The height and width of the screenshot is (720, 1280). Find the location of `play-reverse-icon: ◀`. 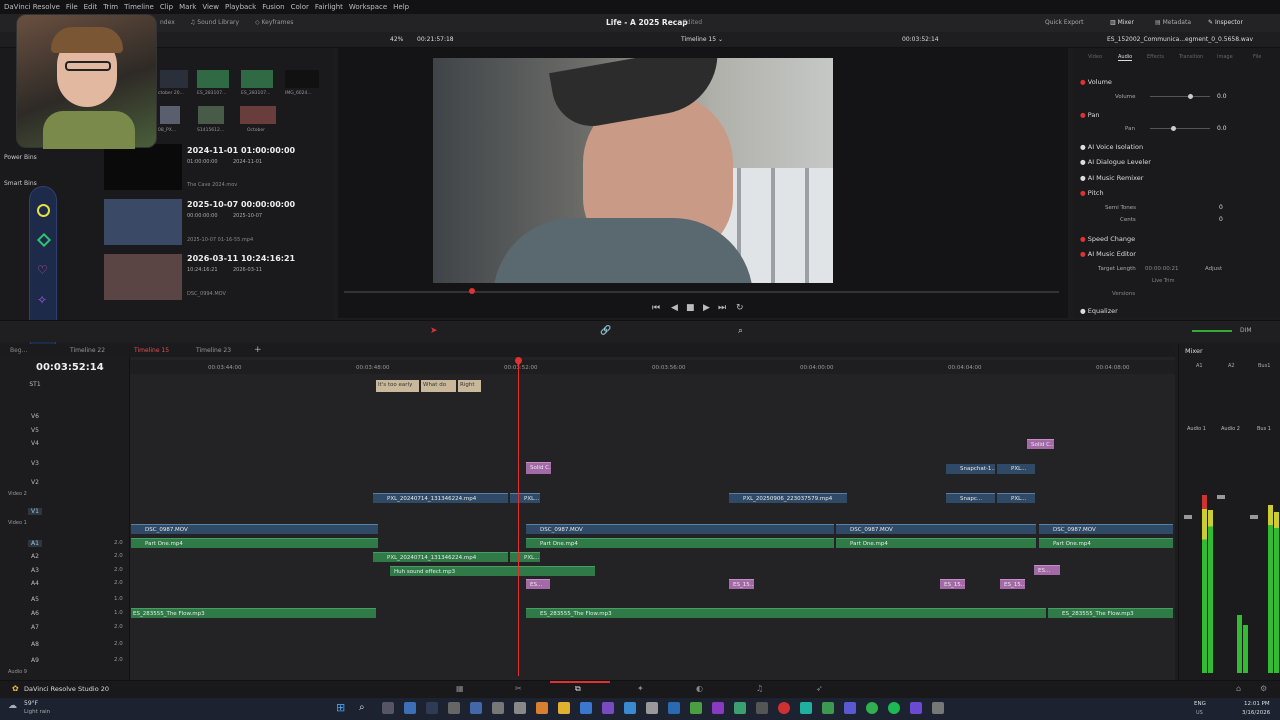

play-reverse-icon: ◀ is located at coordinates (674, 308).